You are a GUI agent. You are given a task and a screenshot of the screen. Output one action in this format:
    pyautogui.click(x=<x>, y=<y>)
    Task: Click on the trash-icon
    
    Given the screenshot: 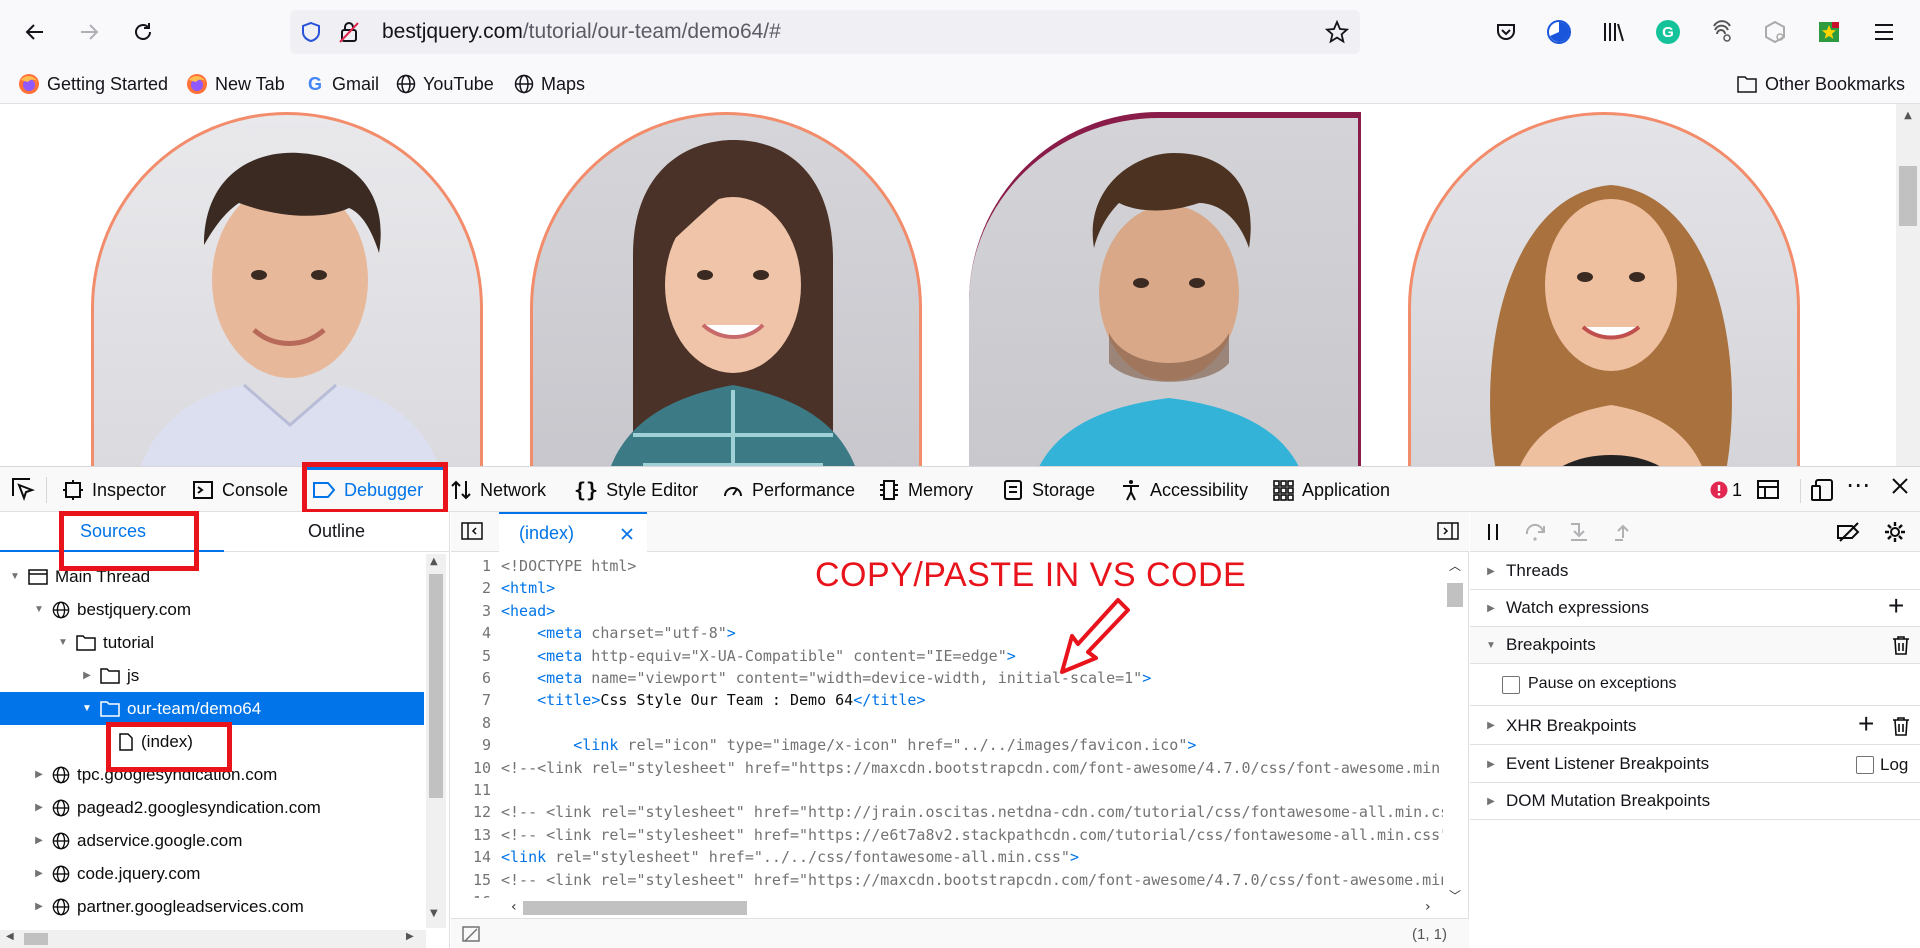 What is the action you would take?
    pyautogui.click(x=1901, y=645)
    